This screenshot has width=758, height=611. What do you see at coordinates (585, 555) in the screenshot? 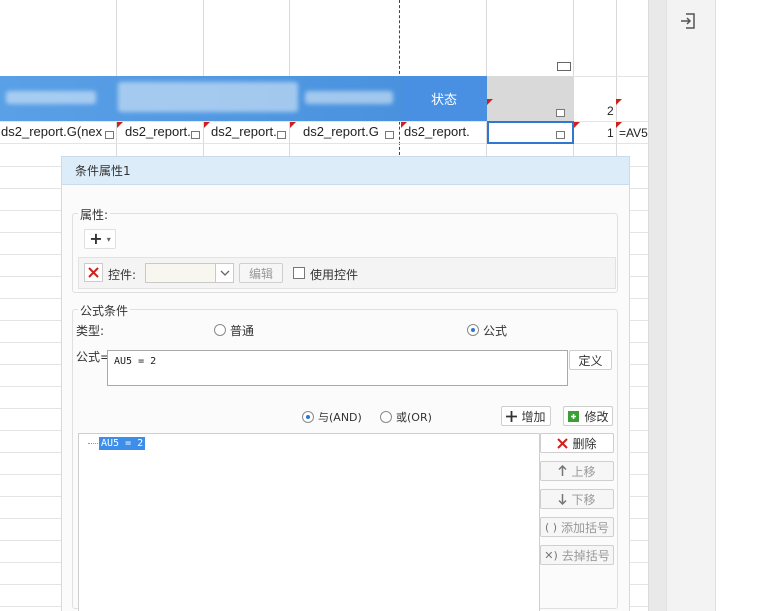
I see `remove-bracket-label: 去掉括号` at bounding box center [585, 555].